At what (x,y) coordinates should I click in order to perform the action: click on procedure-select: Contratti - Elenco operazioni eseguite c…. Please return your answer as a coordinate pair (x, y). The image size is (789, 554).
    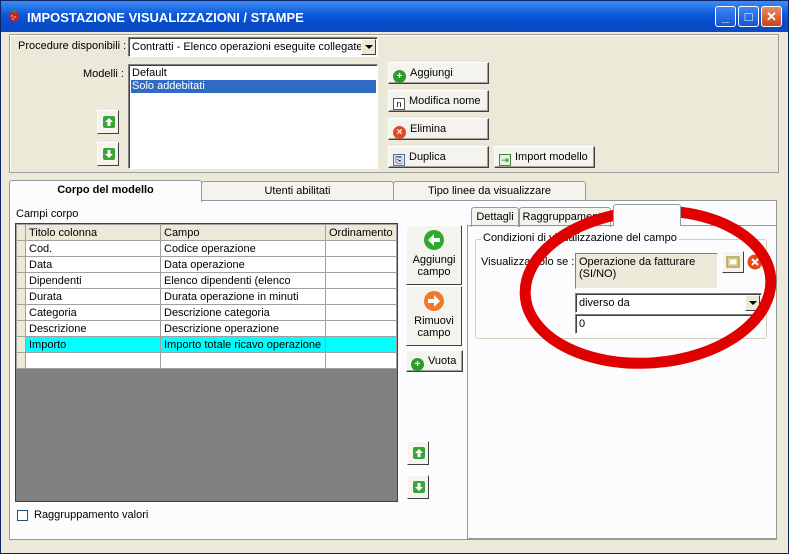
    Looking at the image, I should click on (253, 47).